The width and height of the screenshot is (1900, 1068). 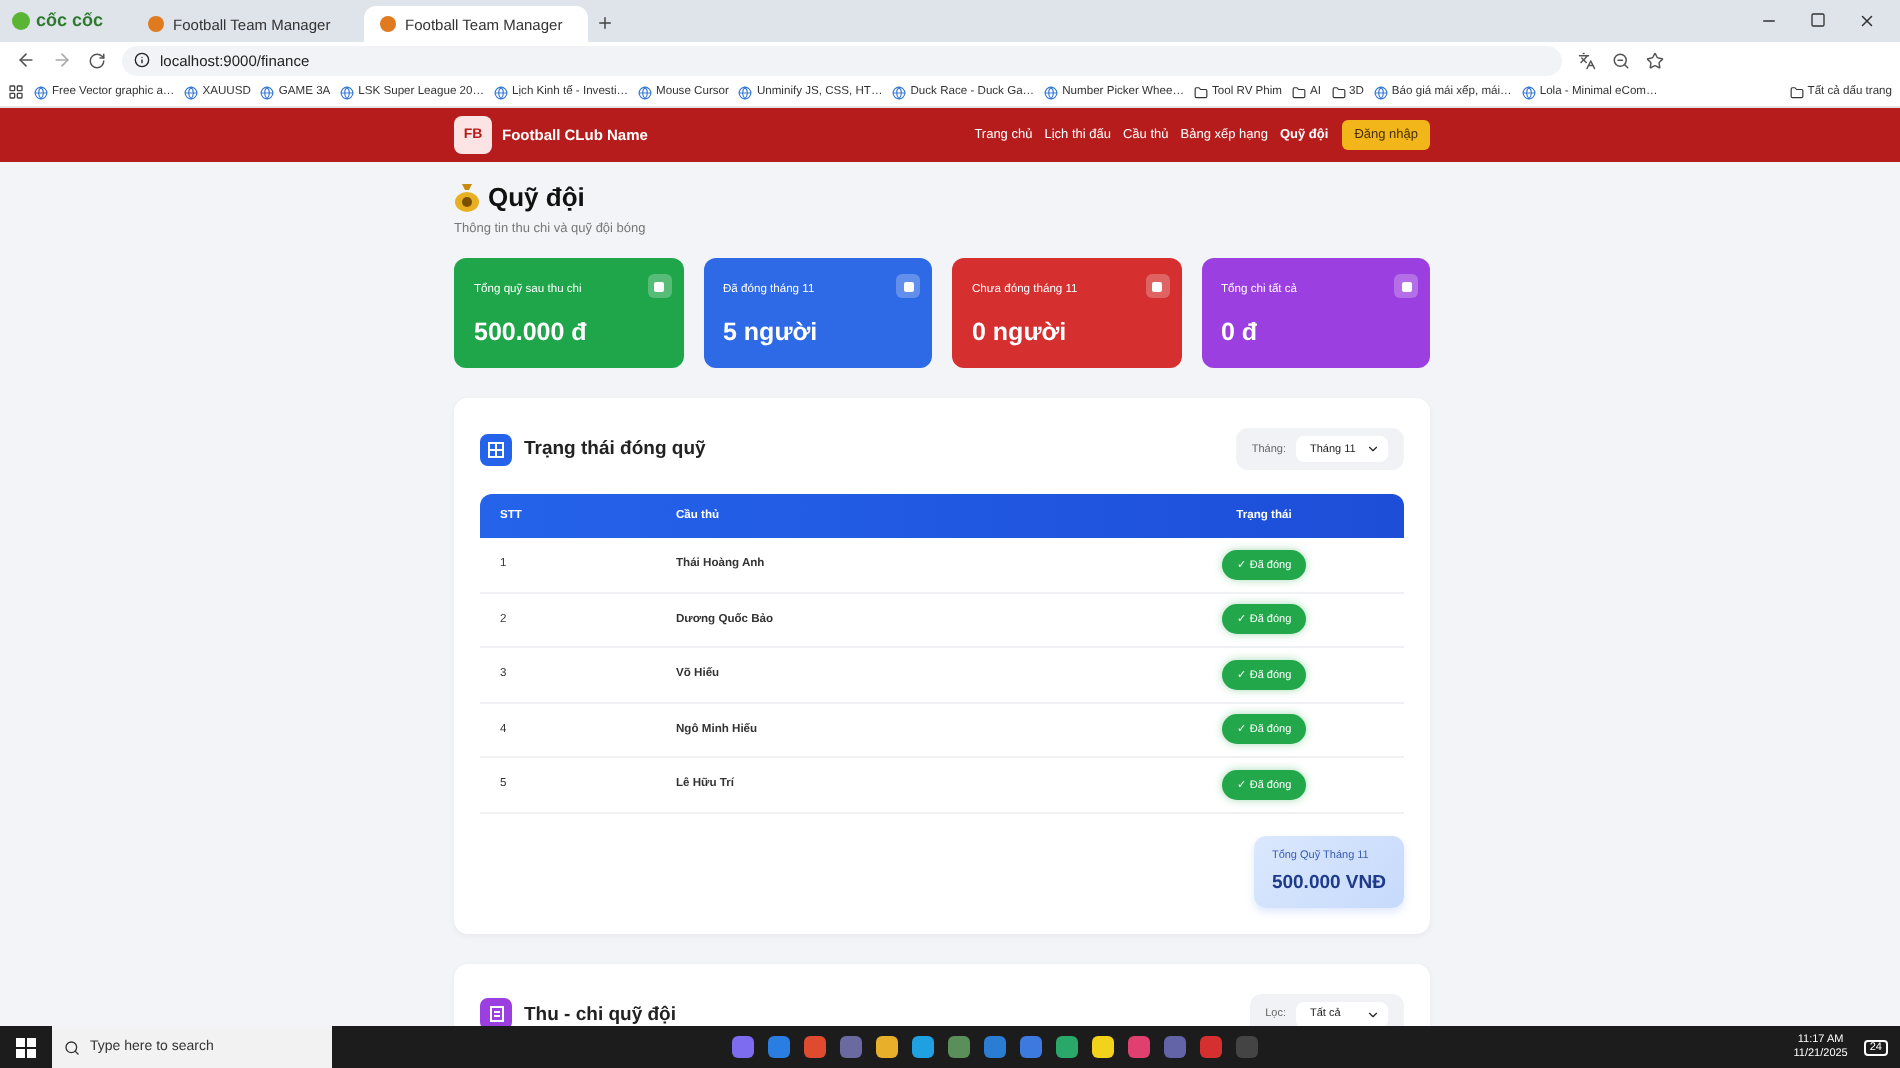 What do you see at coordinates (771, 332) in the screenshot?
I see `stat-value: 5 người` at bounding box center [771, 332].